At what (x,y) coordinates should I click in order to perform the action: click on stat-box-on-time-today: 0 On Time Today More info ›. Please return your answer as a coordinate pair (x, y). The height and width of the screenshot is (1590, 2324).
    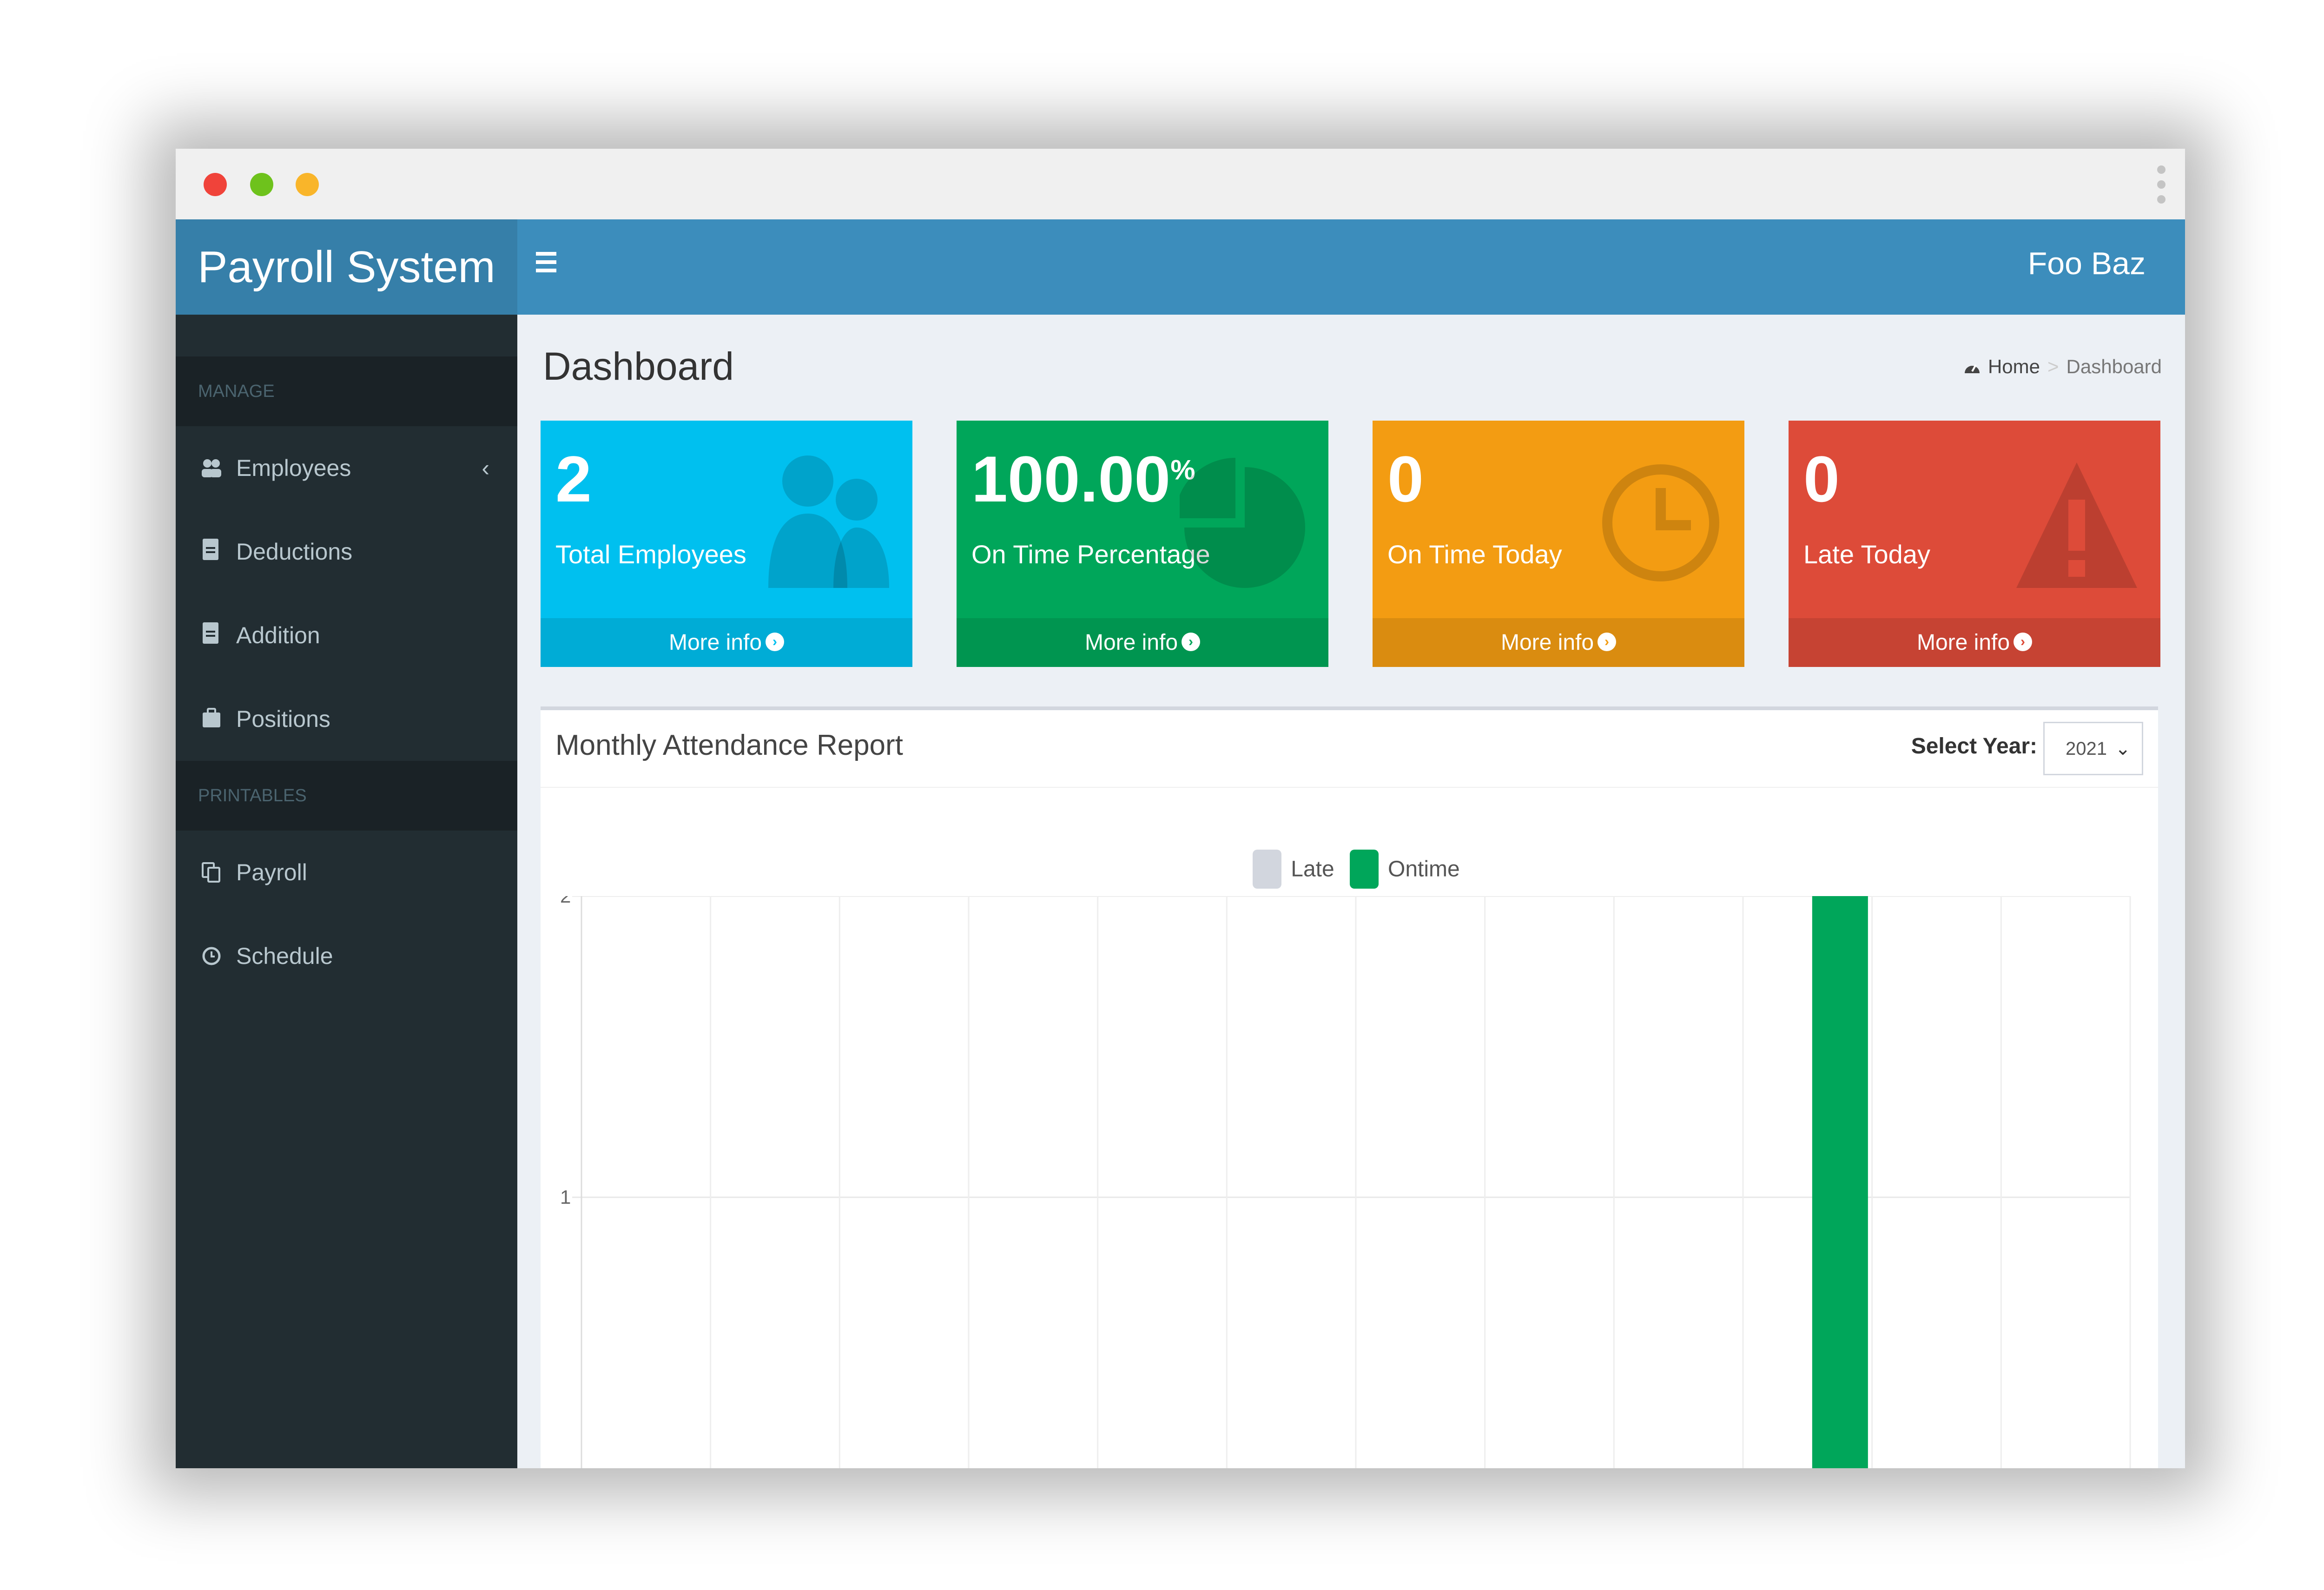
    Looking at the image, I should click on (1558, 544).